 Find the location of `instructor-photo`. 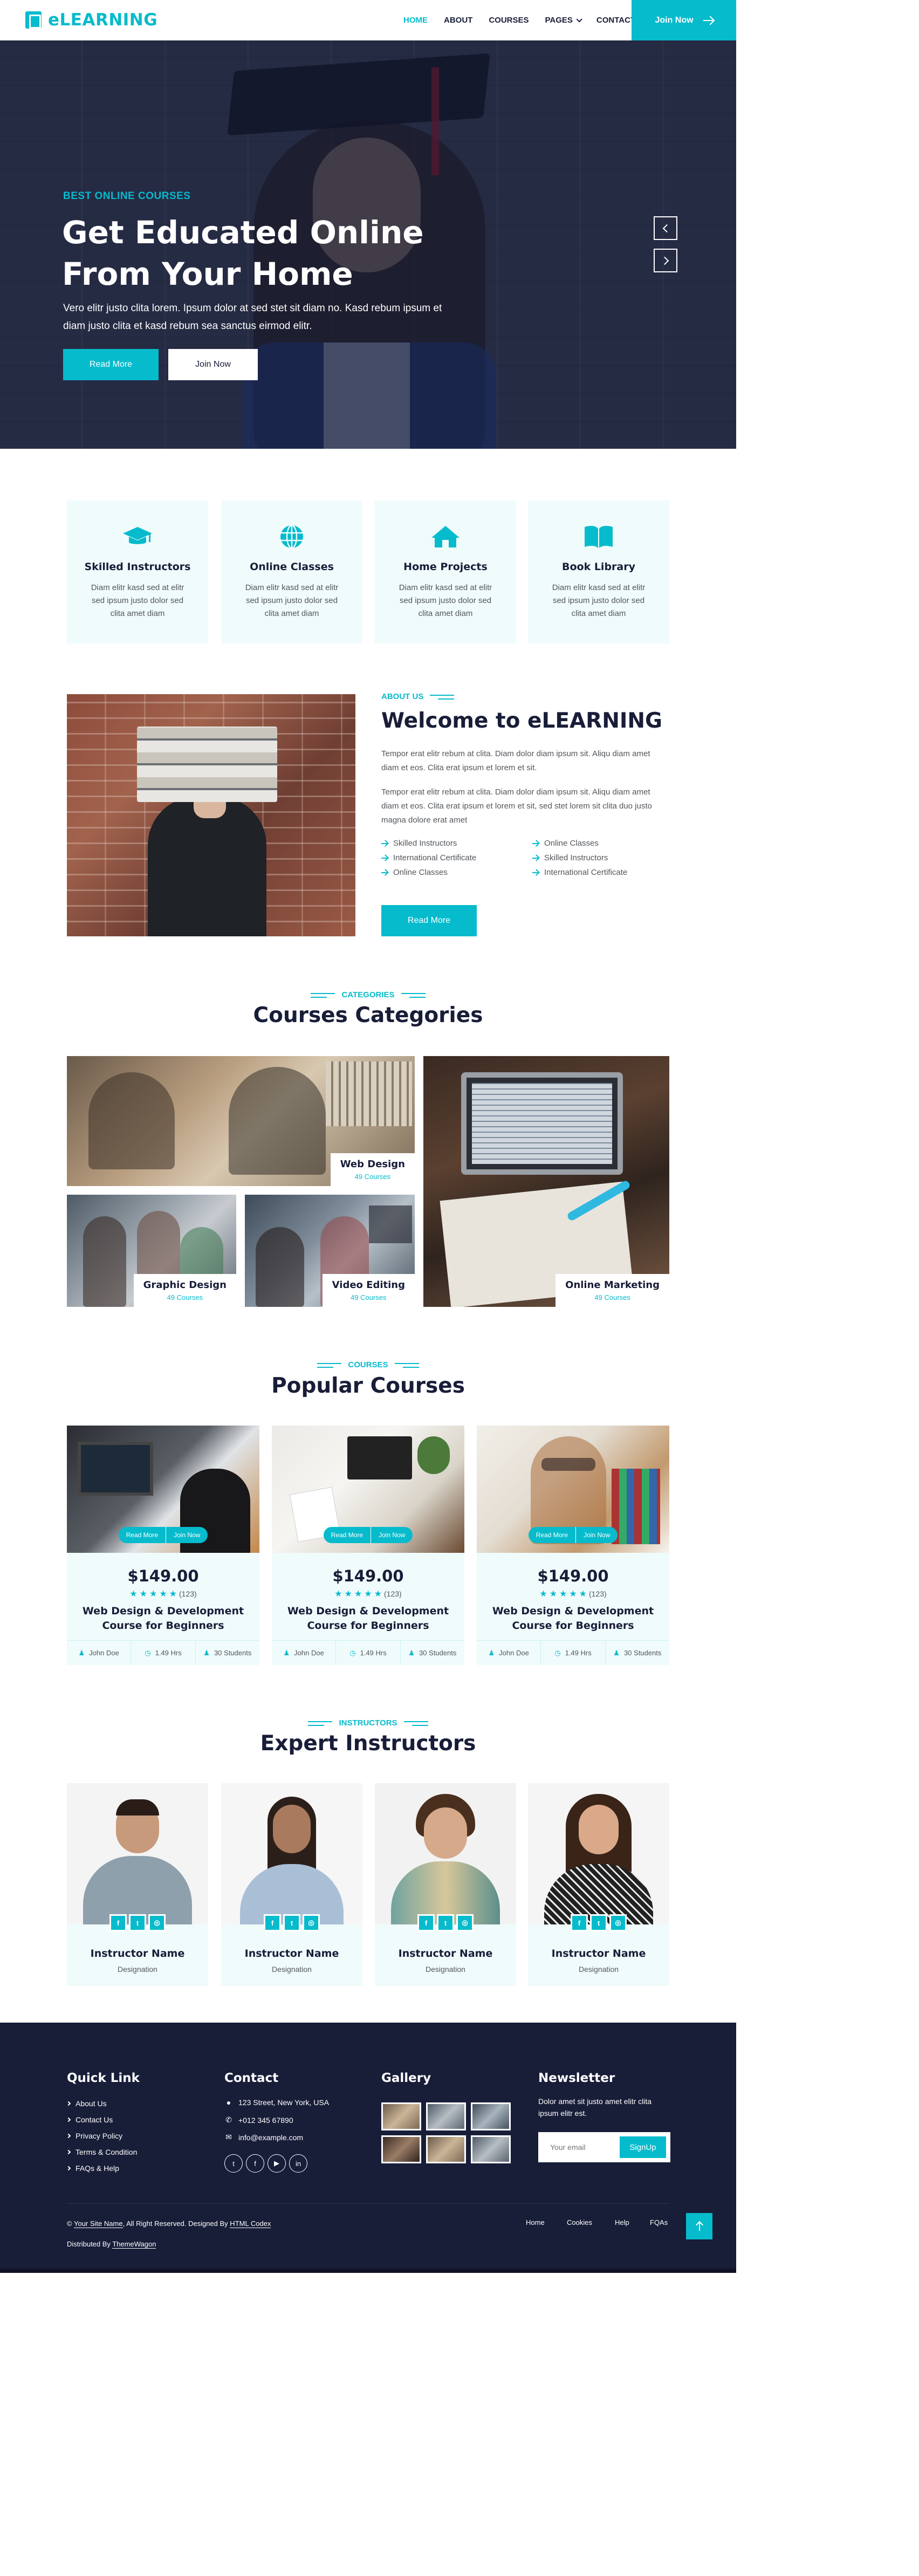

instructor-photo is located at coordinates (292, 1853).